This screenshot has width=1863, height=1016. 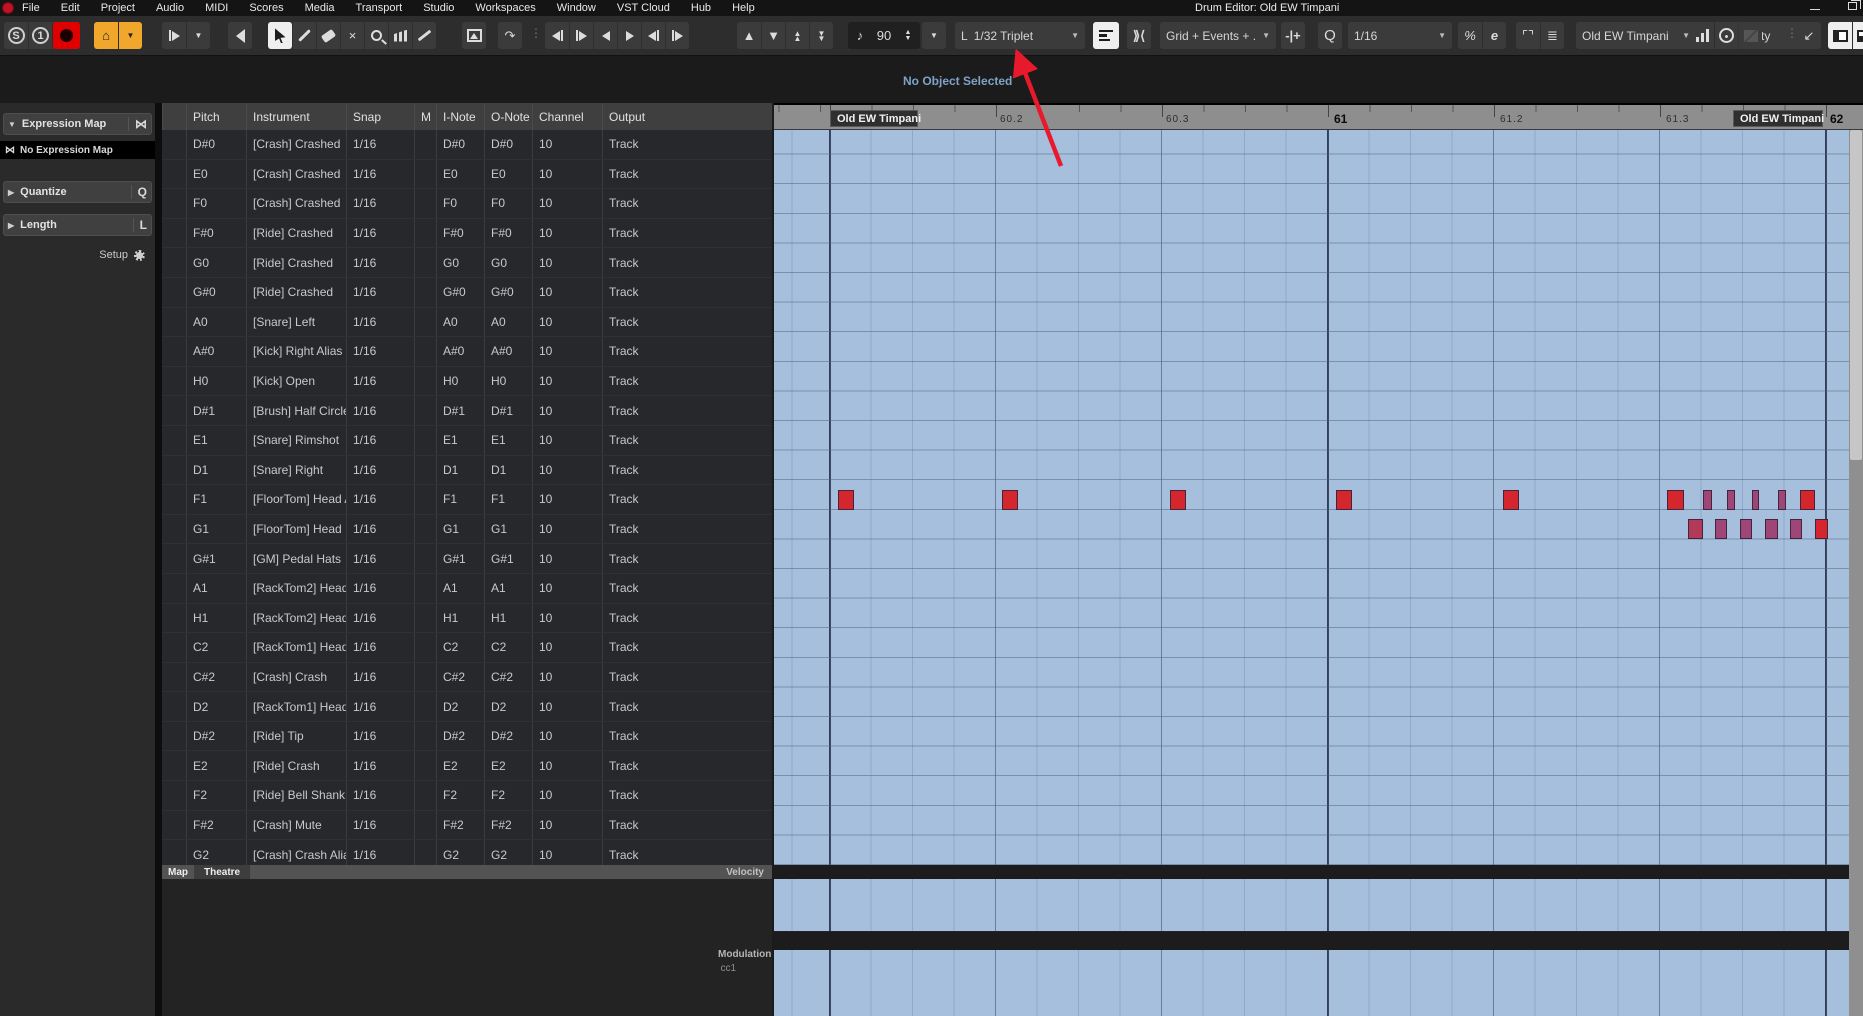 What do you see at coordinates (438, 8) in the screenshot?
I see `menu-studio: Studio` at bounding box center [438, 8].